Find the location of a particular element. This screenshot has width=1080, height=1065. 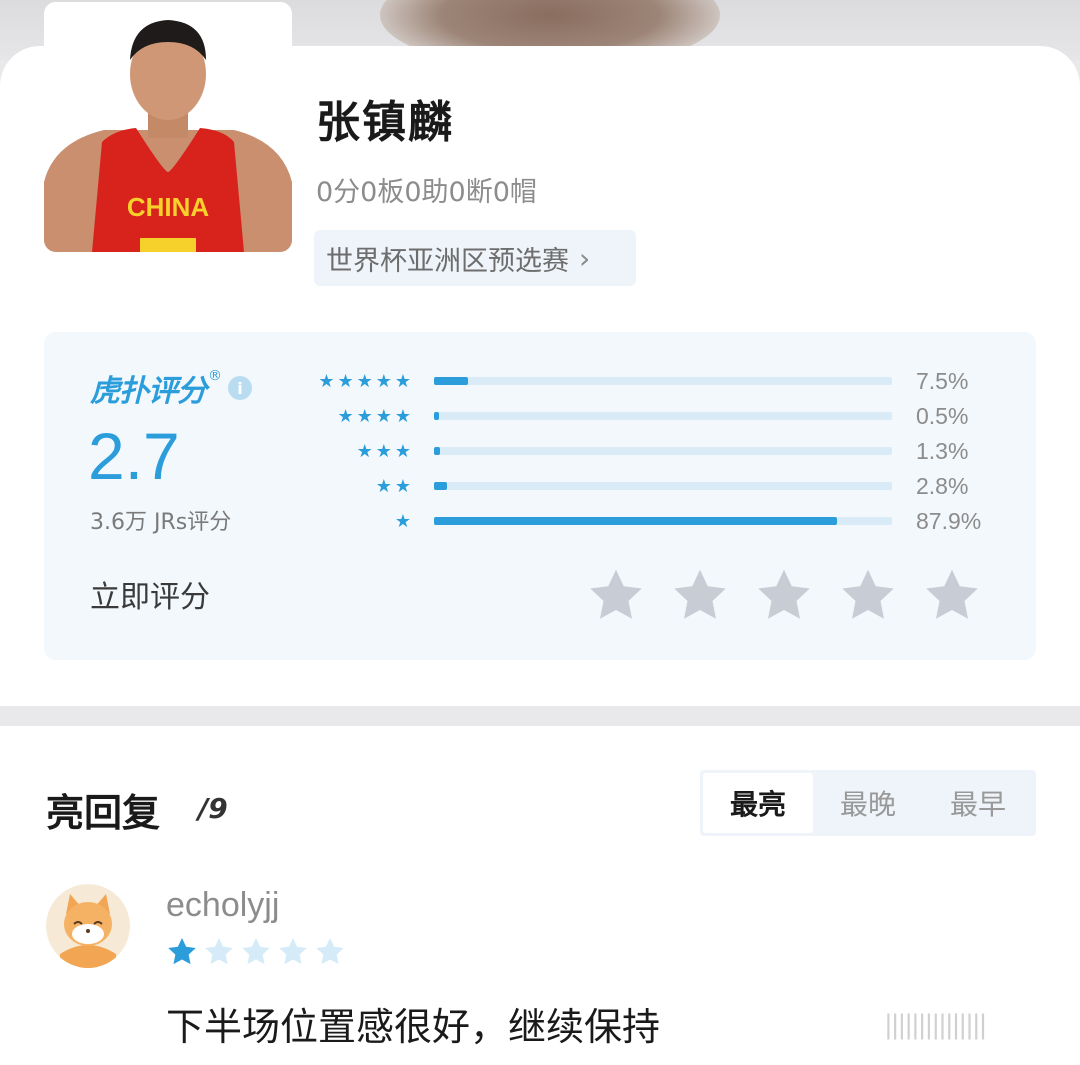

fox-avatar-icon is located at coordinates (88, 926).